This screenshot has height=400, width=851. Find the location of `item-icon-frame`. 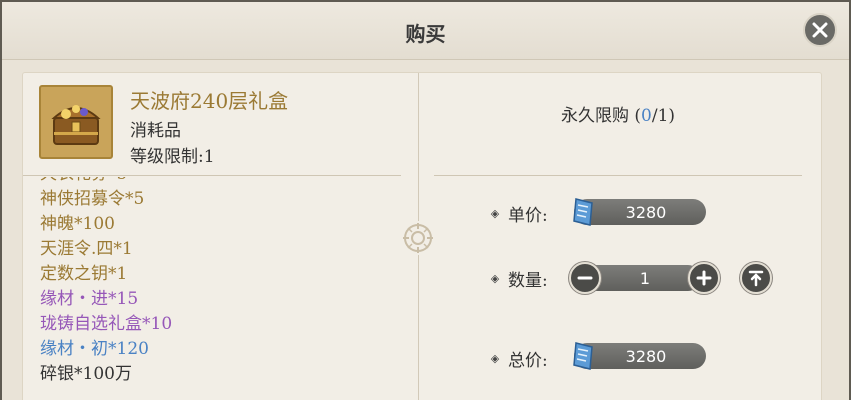

item-icon-frame is located at coordinates (76, 122).